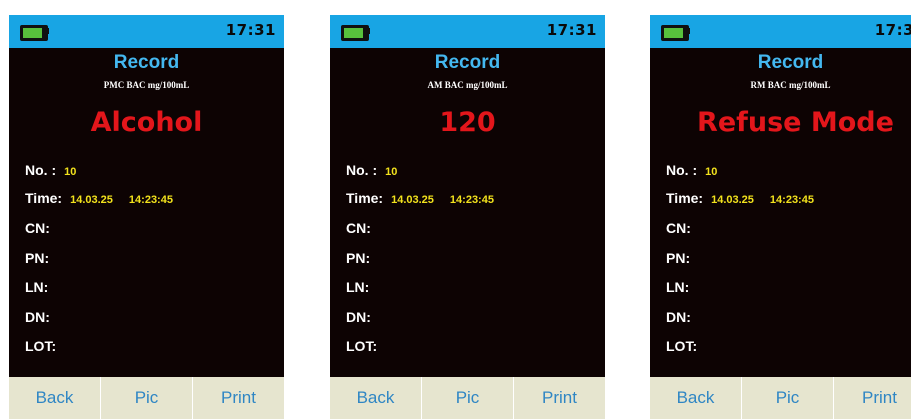 This screenshot has width=911, height=419. What do you see at coordinates (795, 122) in the screenshot?
I see `test-result: Refuse Mode` at bounding box center [795, 122].